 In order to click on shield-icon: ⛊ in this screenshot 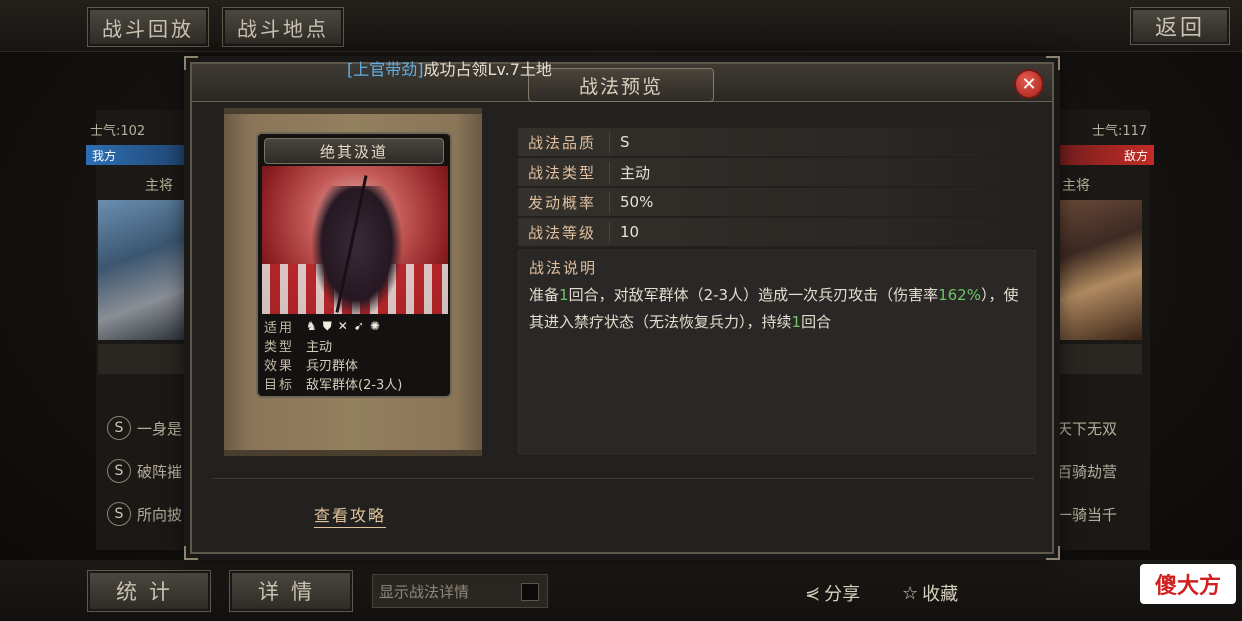, I will do `click(327, 326)`.